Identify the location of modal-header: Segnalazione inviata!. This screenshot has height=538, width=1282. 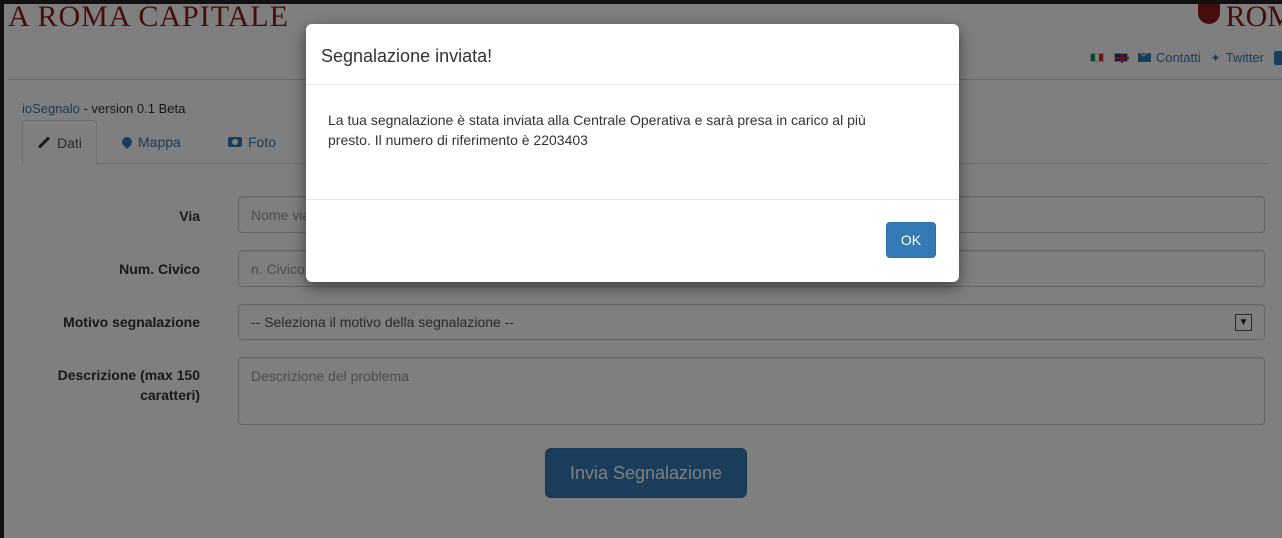
(632, 54).